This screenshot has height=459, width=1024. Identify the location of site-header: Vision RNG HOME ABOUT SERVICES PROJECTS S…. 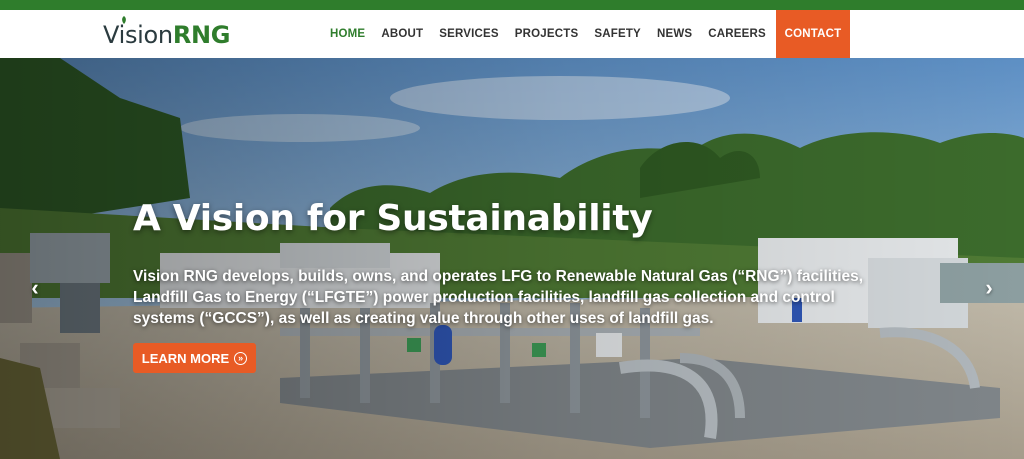
(512, 34).